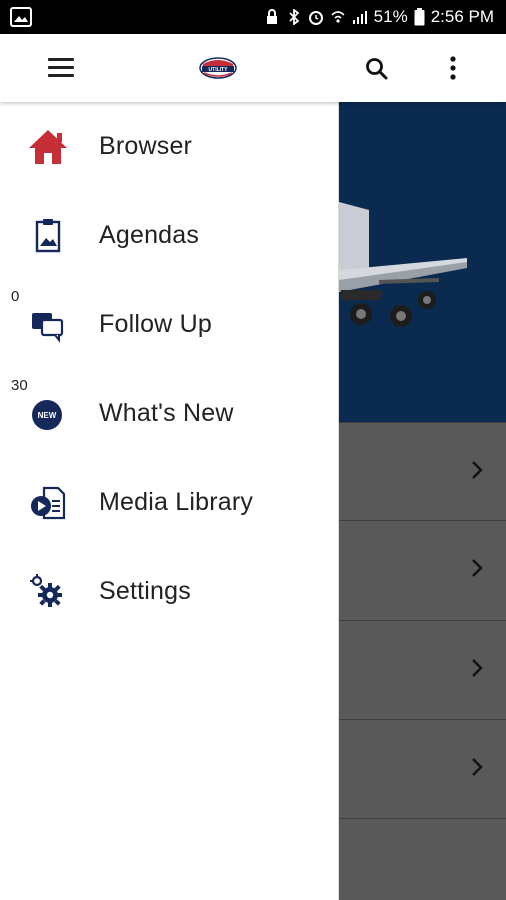 The height and width of the screenshot is (900, 506). What do you see at coordinates (271, 16) in the screenshot?
I see `lock-icon` at bounding box center [271, 16].